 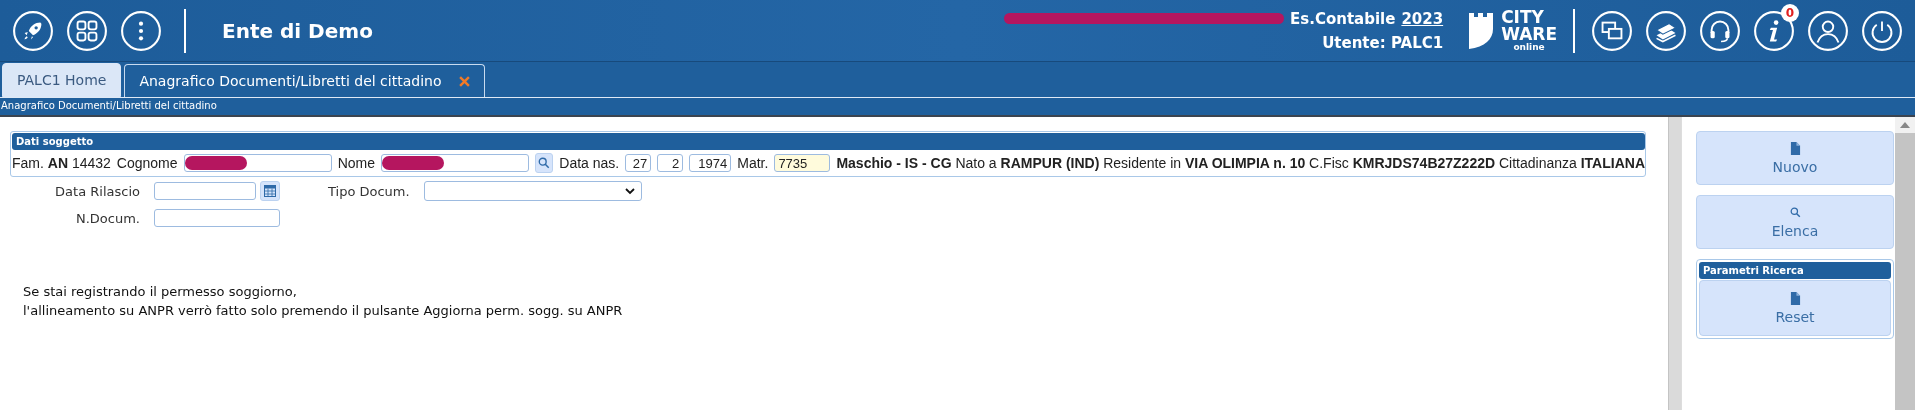 I want to click on caret-icon, so click(x=629, y=191).